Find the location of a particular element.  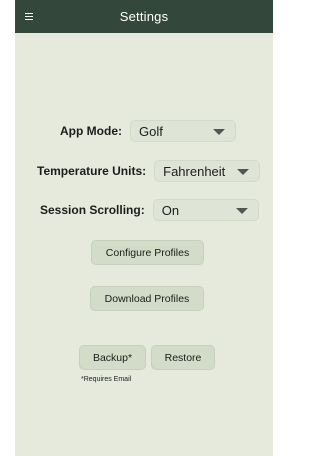

top-app-bar: Settings is located at coordinates (144, 16).